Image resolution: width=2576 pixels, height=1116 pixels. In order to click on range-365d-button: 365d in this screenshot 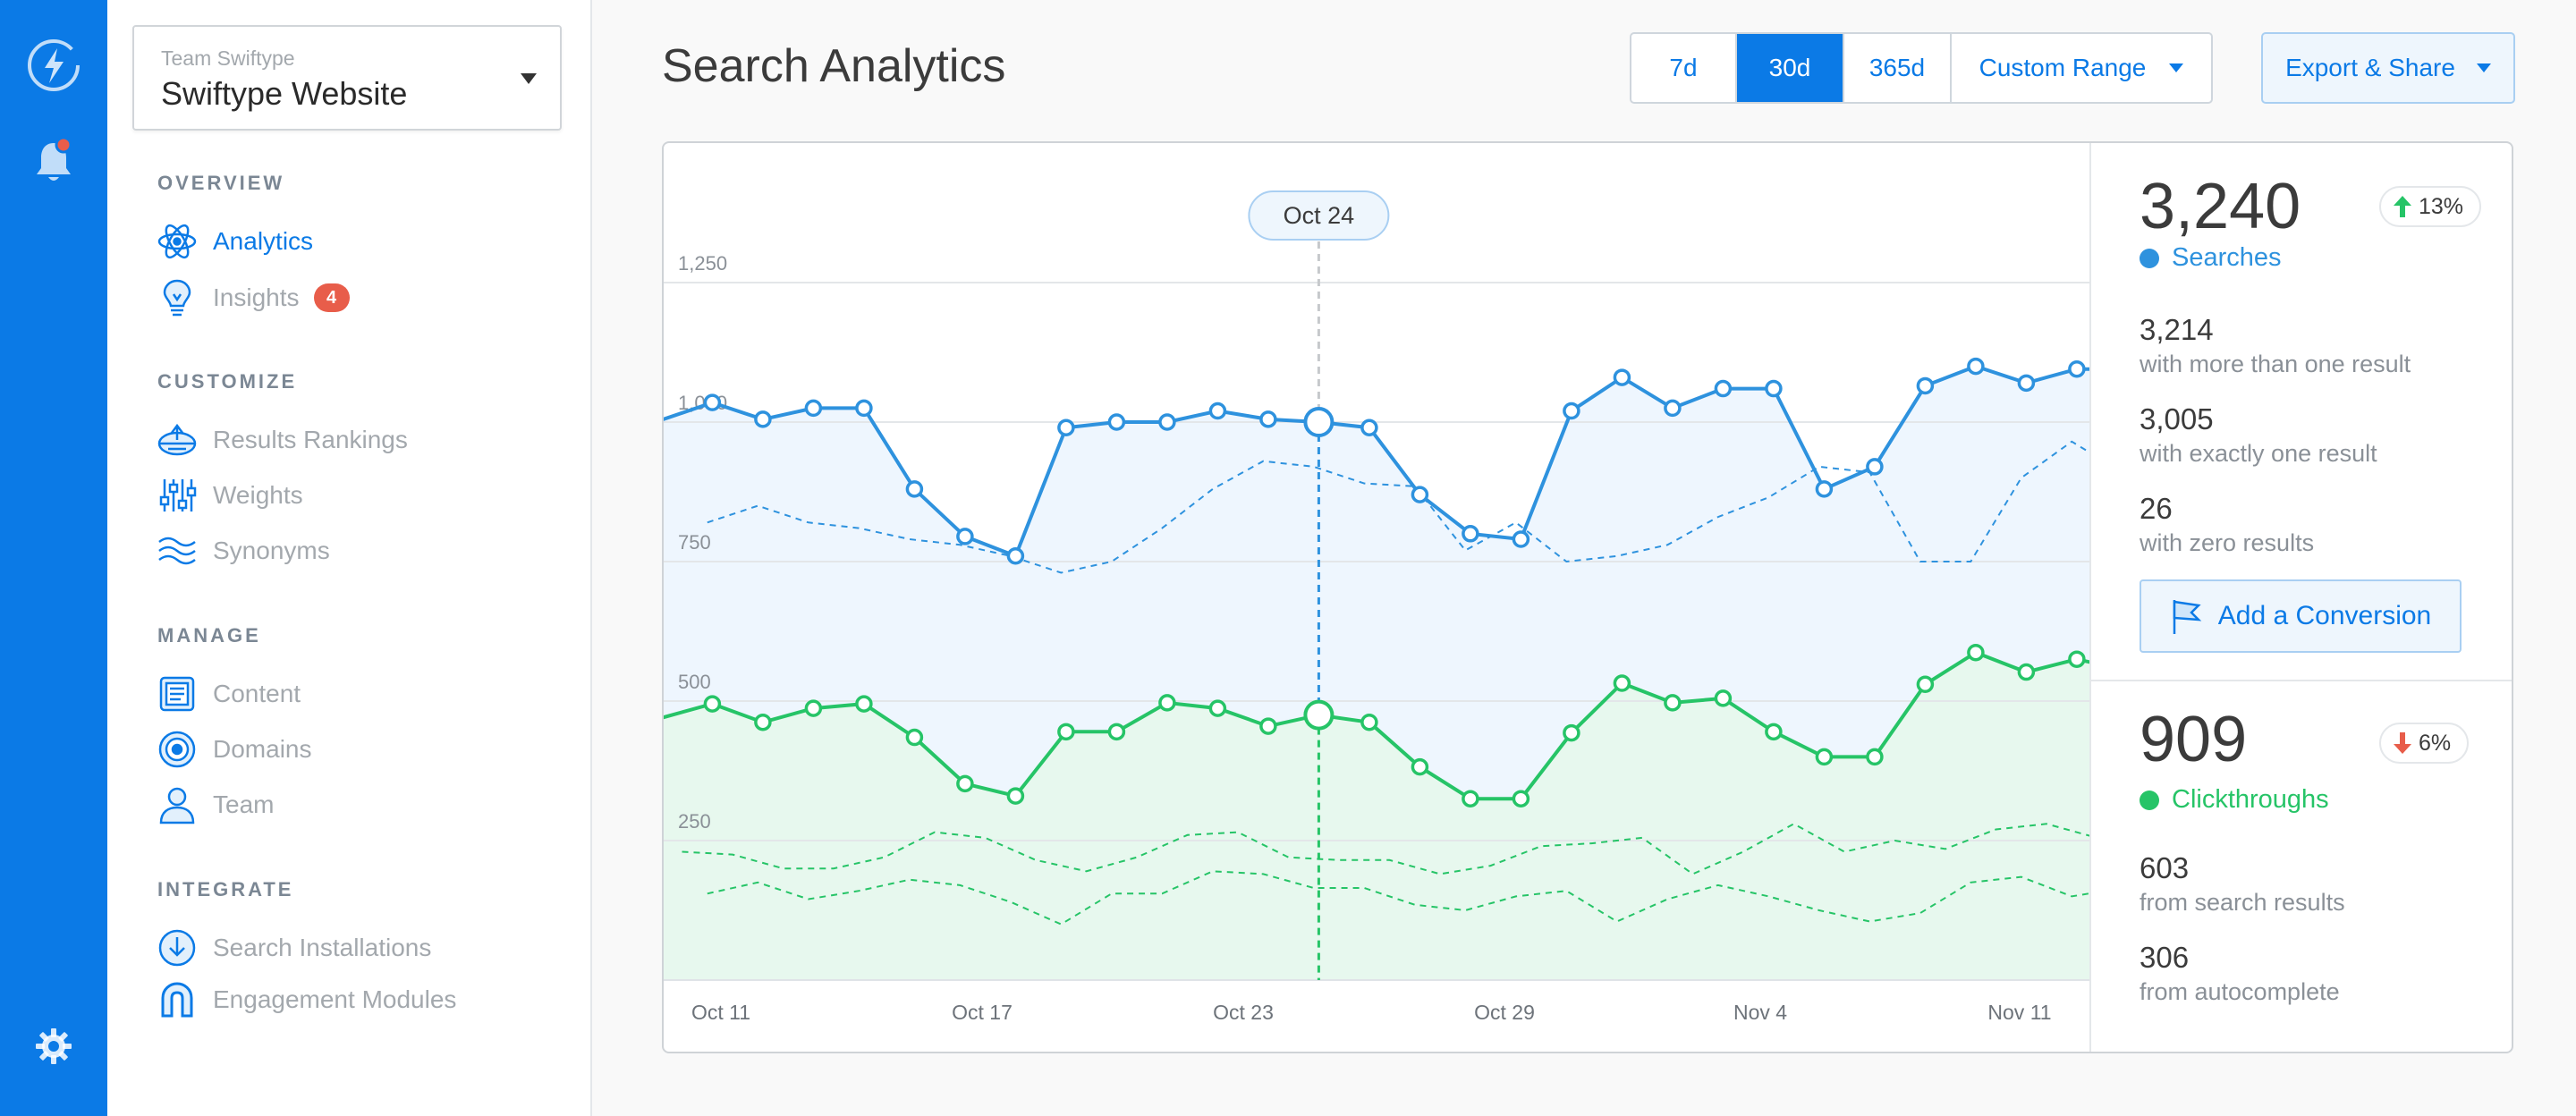, I will do `click(1898, 68)`.